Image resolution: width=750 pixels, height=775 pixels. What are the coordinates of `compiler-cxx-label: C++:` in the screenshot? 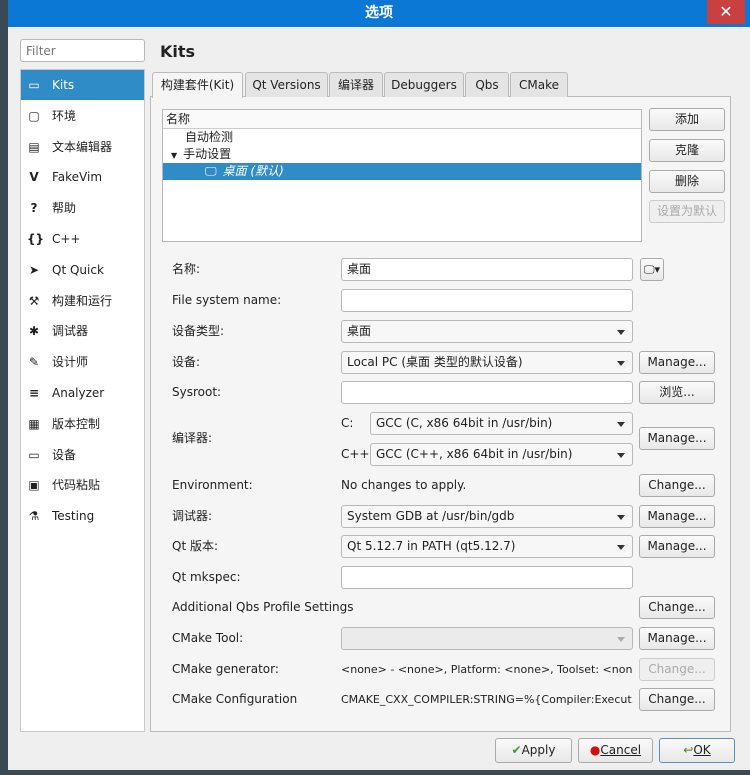 It's located at (357, 454).